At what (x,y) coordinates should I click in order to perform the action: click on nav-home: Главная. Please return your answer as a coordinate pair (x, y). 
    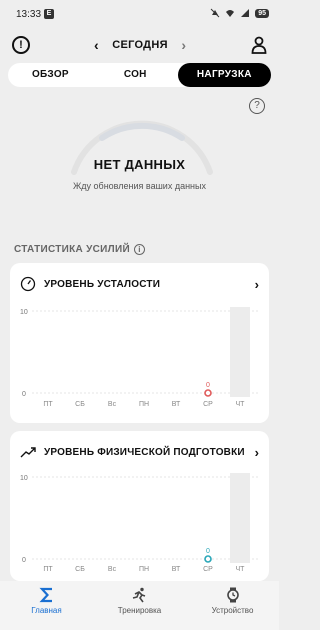
    Looking at the image, I should click on (46, 605).